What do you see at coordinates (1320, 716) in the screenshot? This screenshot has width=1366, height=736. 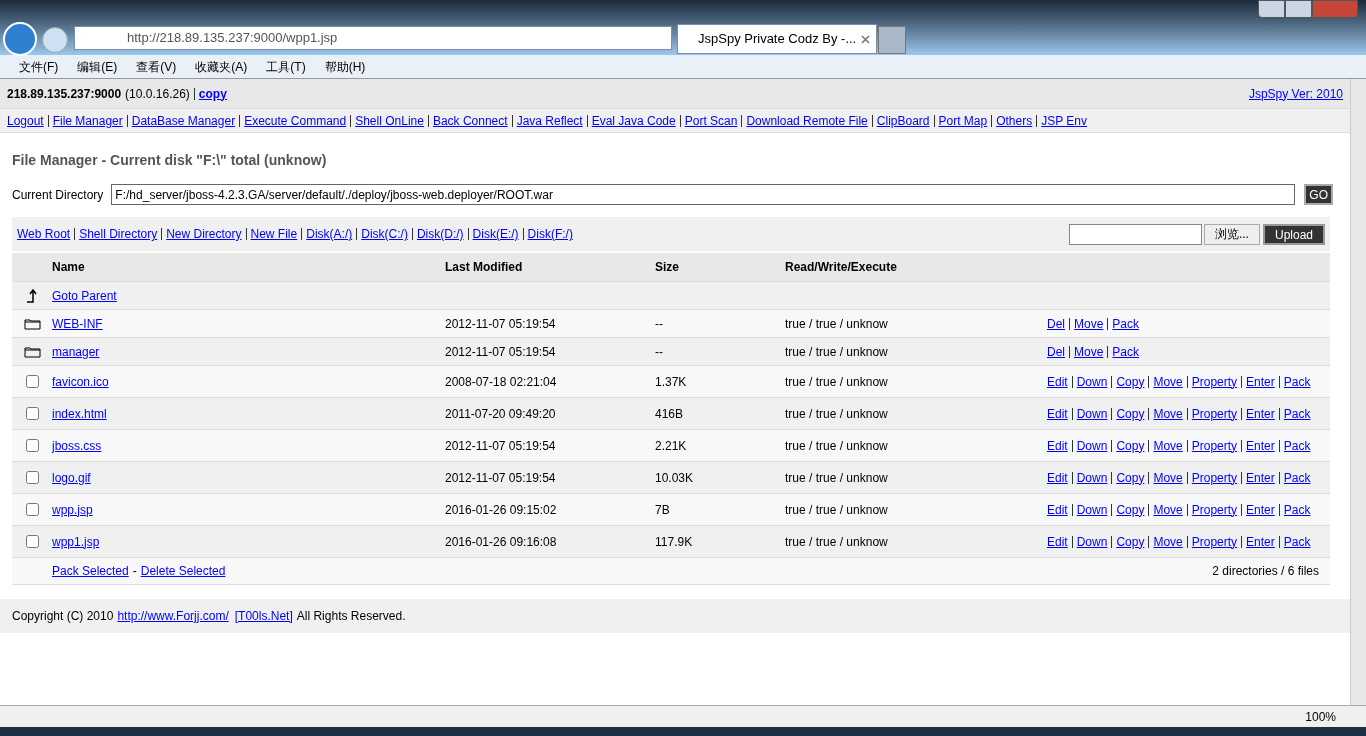 I see `zoom-level: 100%` at bounding box center [1320, 716].